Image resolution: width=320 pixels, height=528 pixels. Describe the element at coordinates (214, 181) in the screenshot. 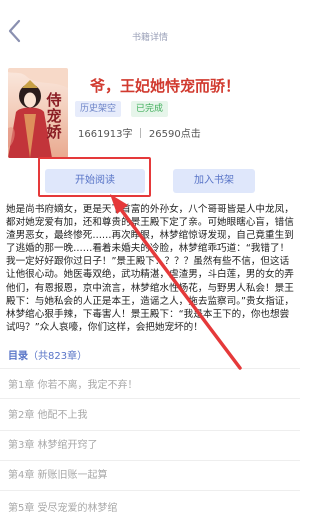

I see `add-to-bookshelf-button: 加入书架` at that location.